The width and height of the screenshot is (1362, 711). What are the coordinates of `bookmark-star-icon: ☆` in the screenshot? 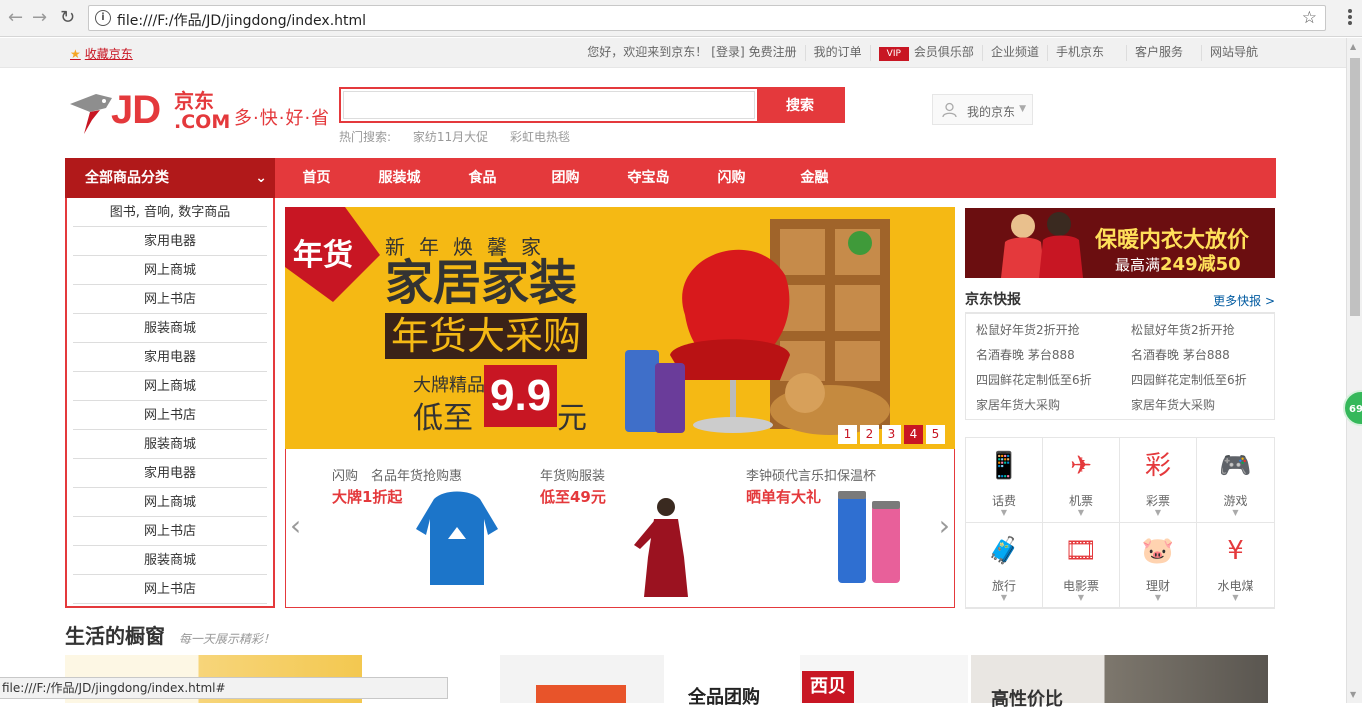 It's located at (1309, 18).